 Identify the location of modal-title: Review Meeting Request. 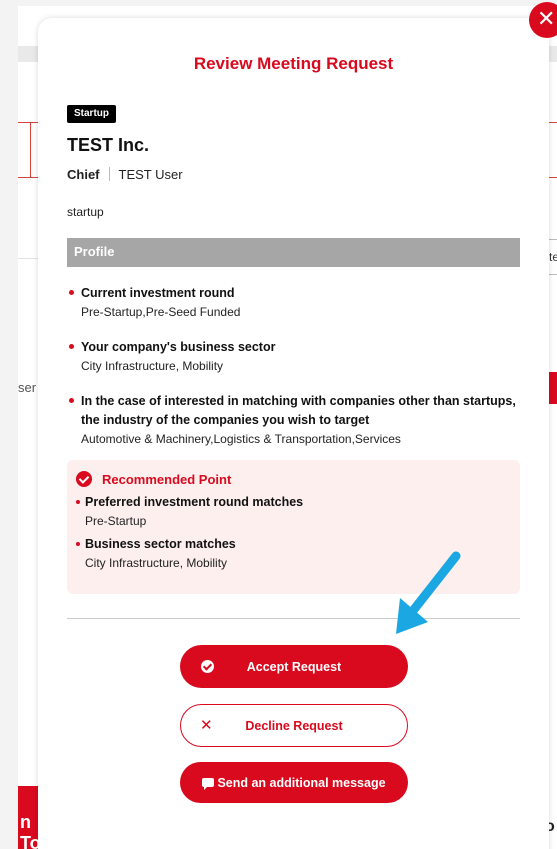
(293, 63).